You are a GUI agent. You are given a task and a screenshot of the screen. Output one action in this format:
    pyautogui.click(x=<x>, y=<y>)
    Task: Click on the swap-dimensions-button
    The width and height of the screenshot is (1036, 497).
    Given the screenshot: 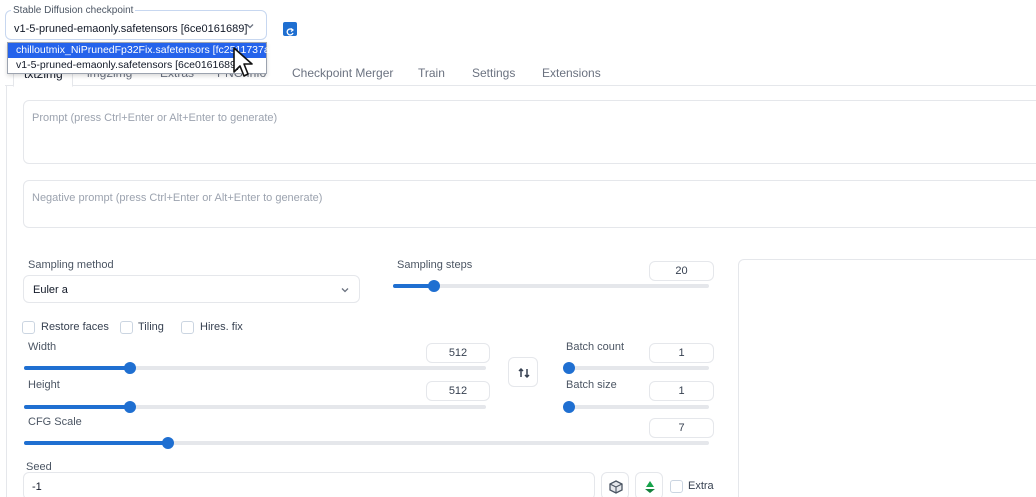 What is the action you would take?
    pyautogui.click(x=523, y=372)
    